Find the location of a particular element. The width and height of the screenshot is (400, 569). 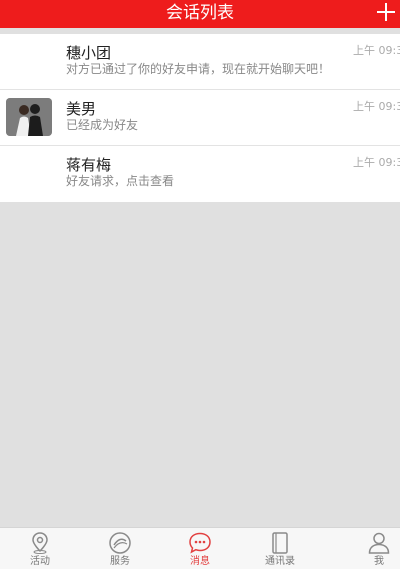

service-circle-icon is located at coordinates (120, 543).